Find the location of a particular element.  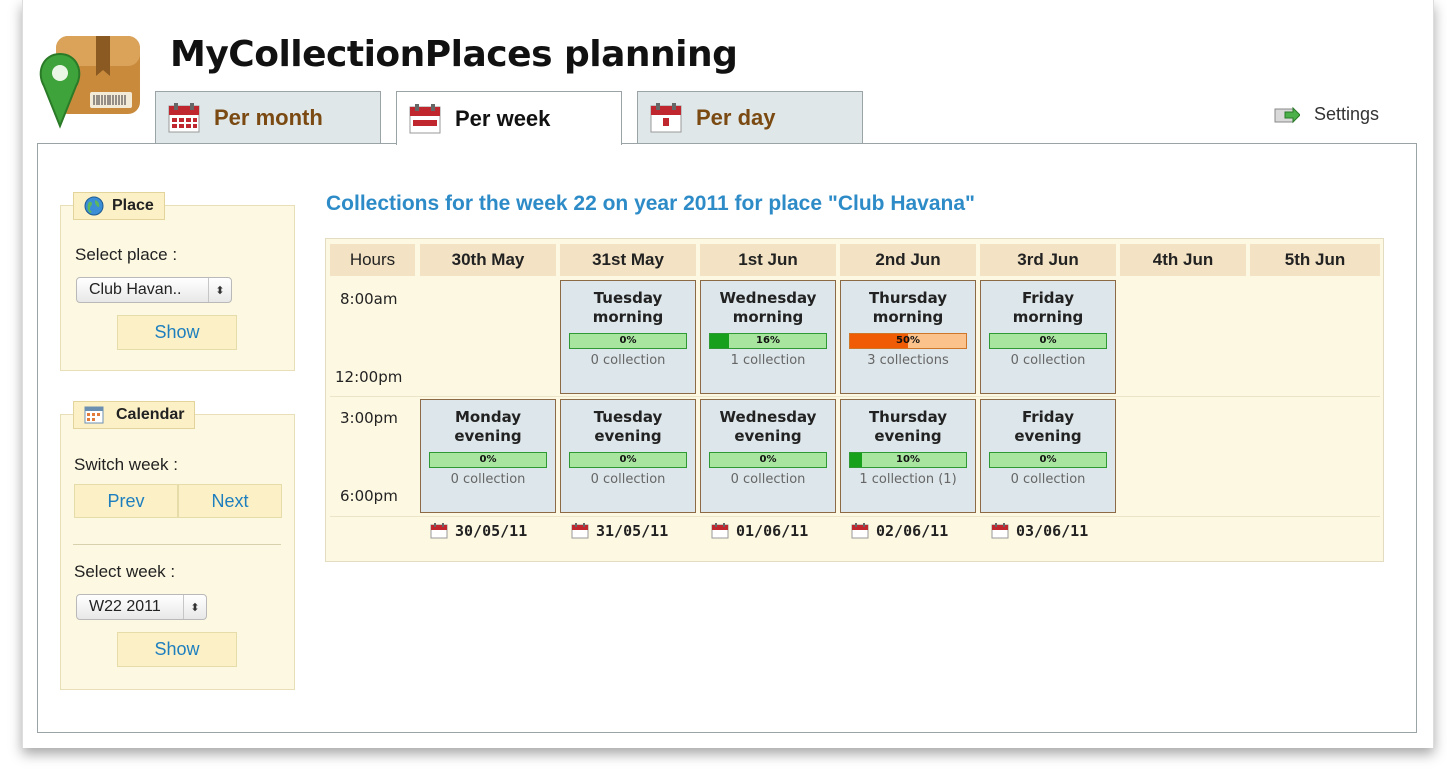

calendar-legend: Calendar is located at coordinates (134, 415).